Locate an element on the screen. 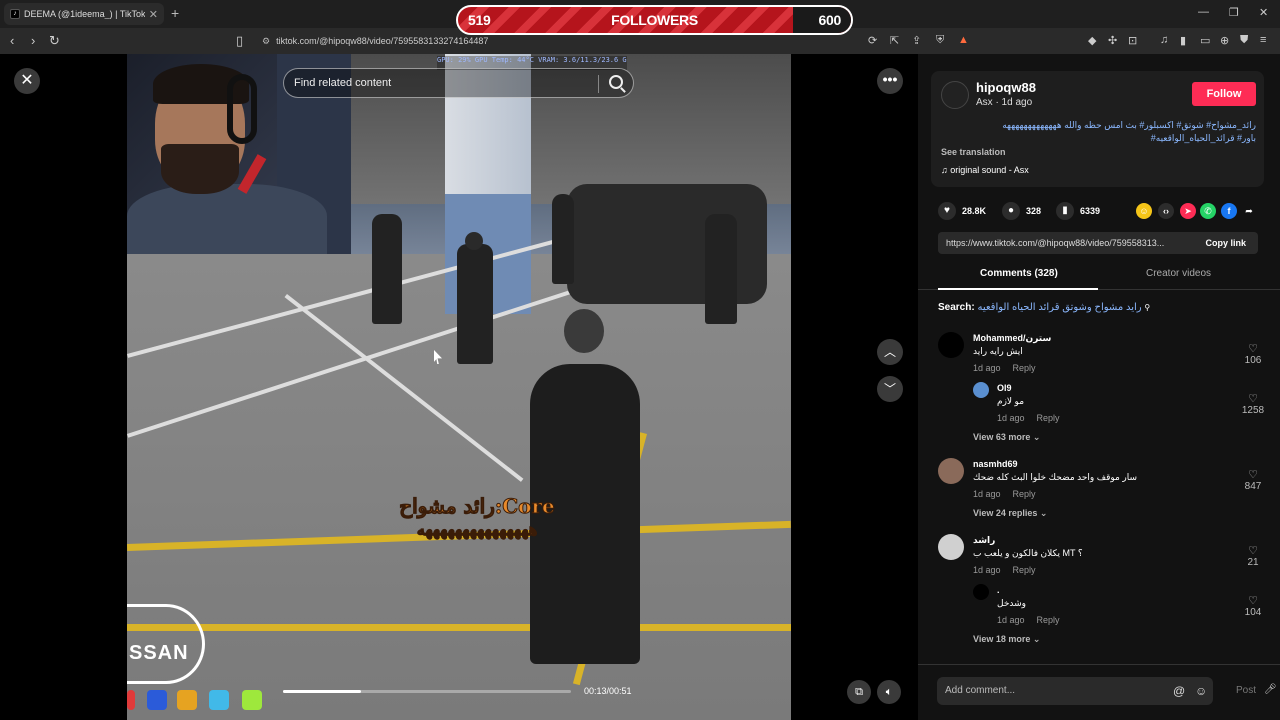 The height and width of the screenshot is (720, 1280). sidebar-icon: ▮ is located at coordinates (1183, 40).